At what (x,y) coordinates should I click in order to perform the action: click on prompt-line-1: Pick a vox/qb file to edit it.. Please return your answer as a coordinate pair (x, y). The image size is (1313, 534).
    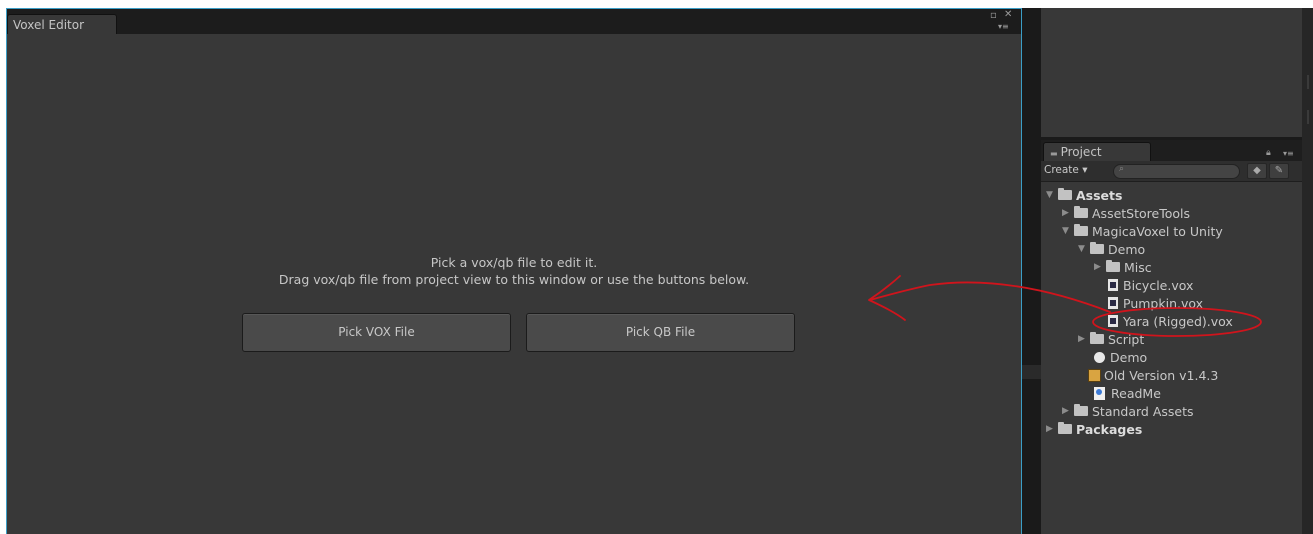
    Looking at the image, I should click on (514, 262).